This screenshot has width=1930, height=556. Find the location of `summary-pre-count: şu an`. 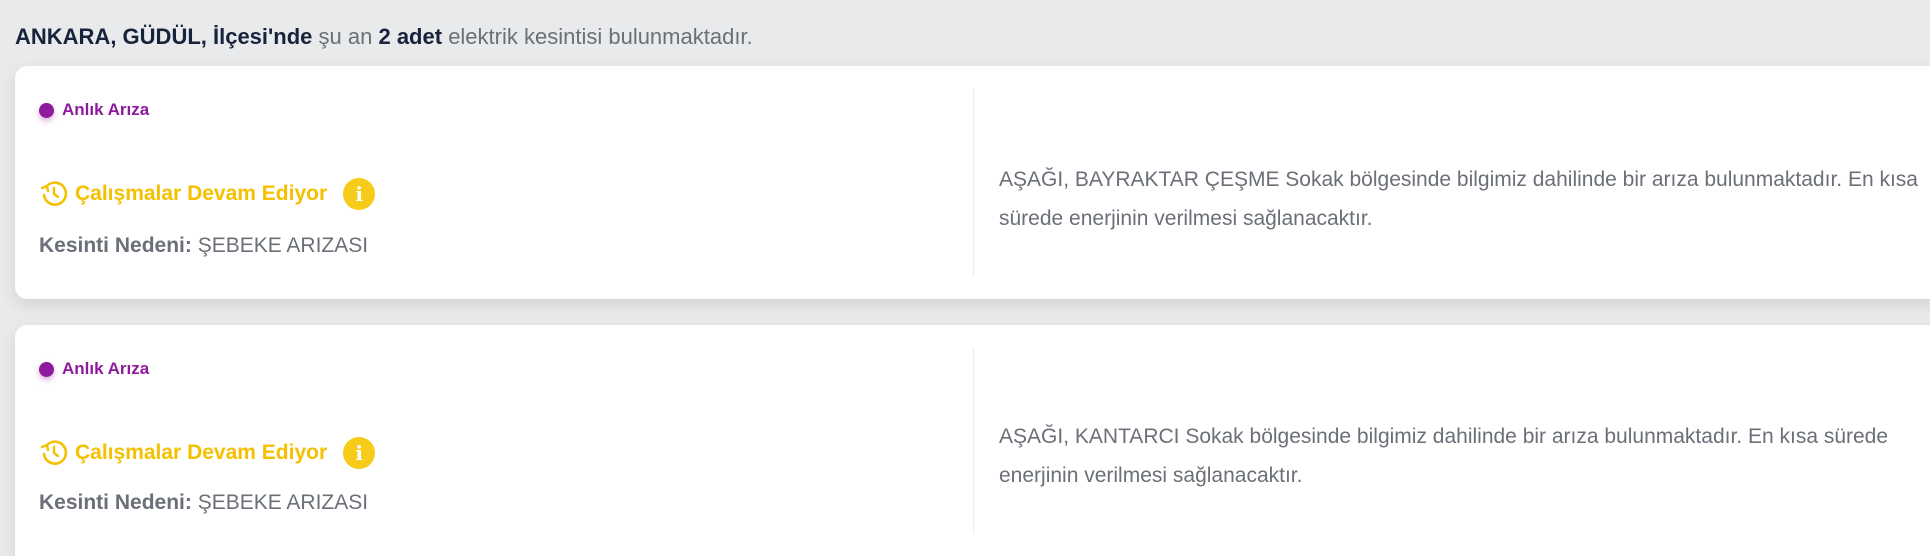

summary-pre-count: şu an is located at coordinates (345, 36).